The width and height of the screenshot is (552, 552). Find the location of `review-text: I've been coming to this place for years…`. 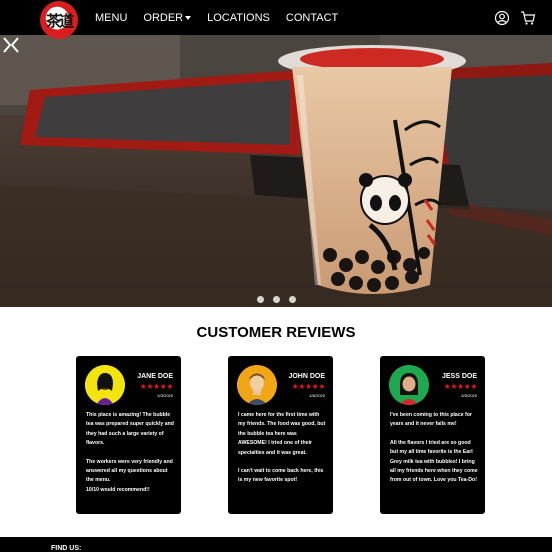

review-text: I've been coming to this place for years… is located at coordinates (434, 448).